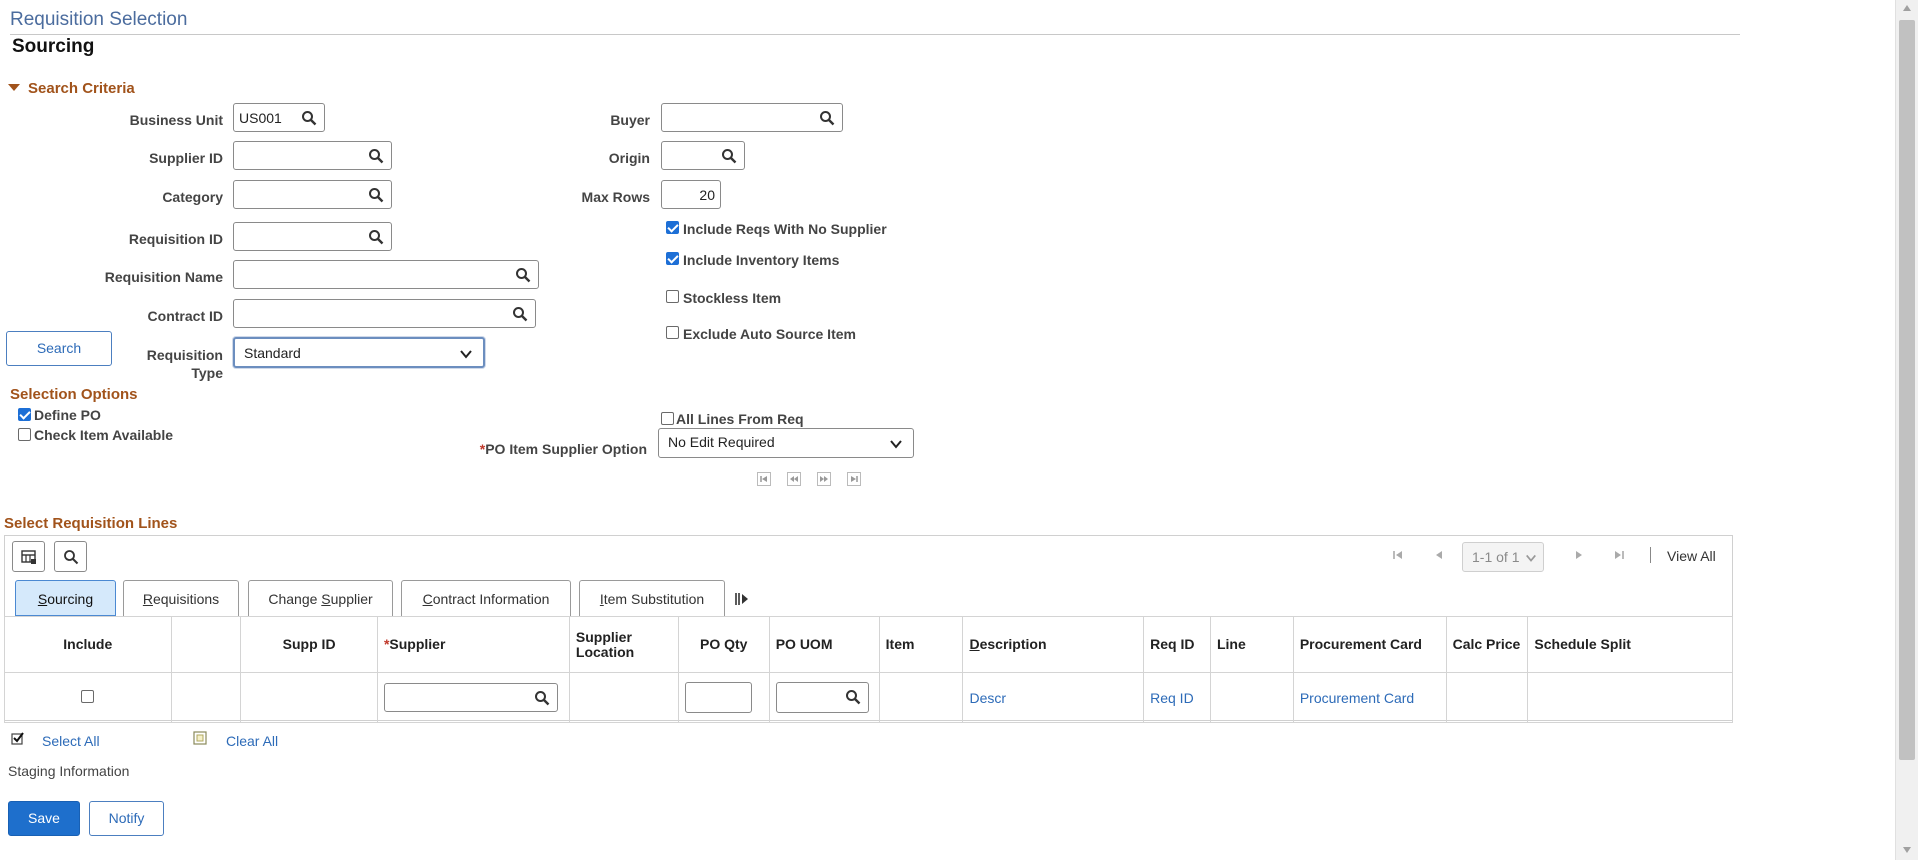  I want to click on business-unit-field, so click(279, 117).